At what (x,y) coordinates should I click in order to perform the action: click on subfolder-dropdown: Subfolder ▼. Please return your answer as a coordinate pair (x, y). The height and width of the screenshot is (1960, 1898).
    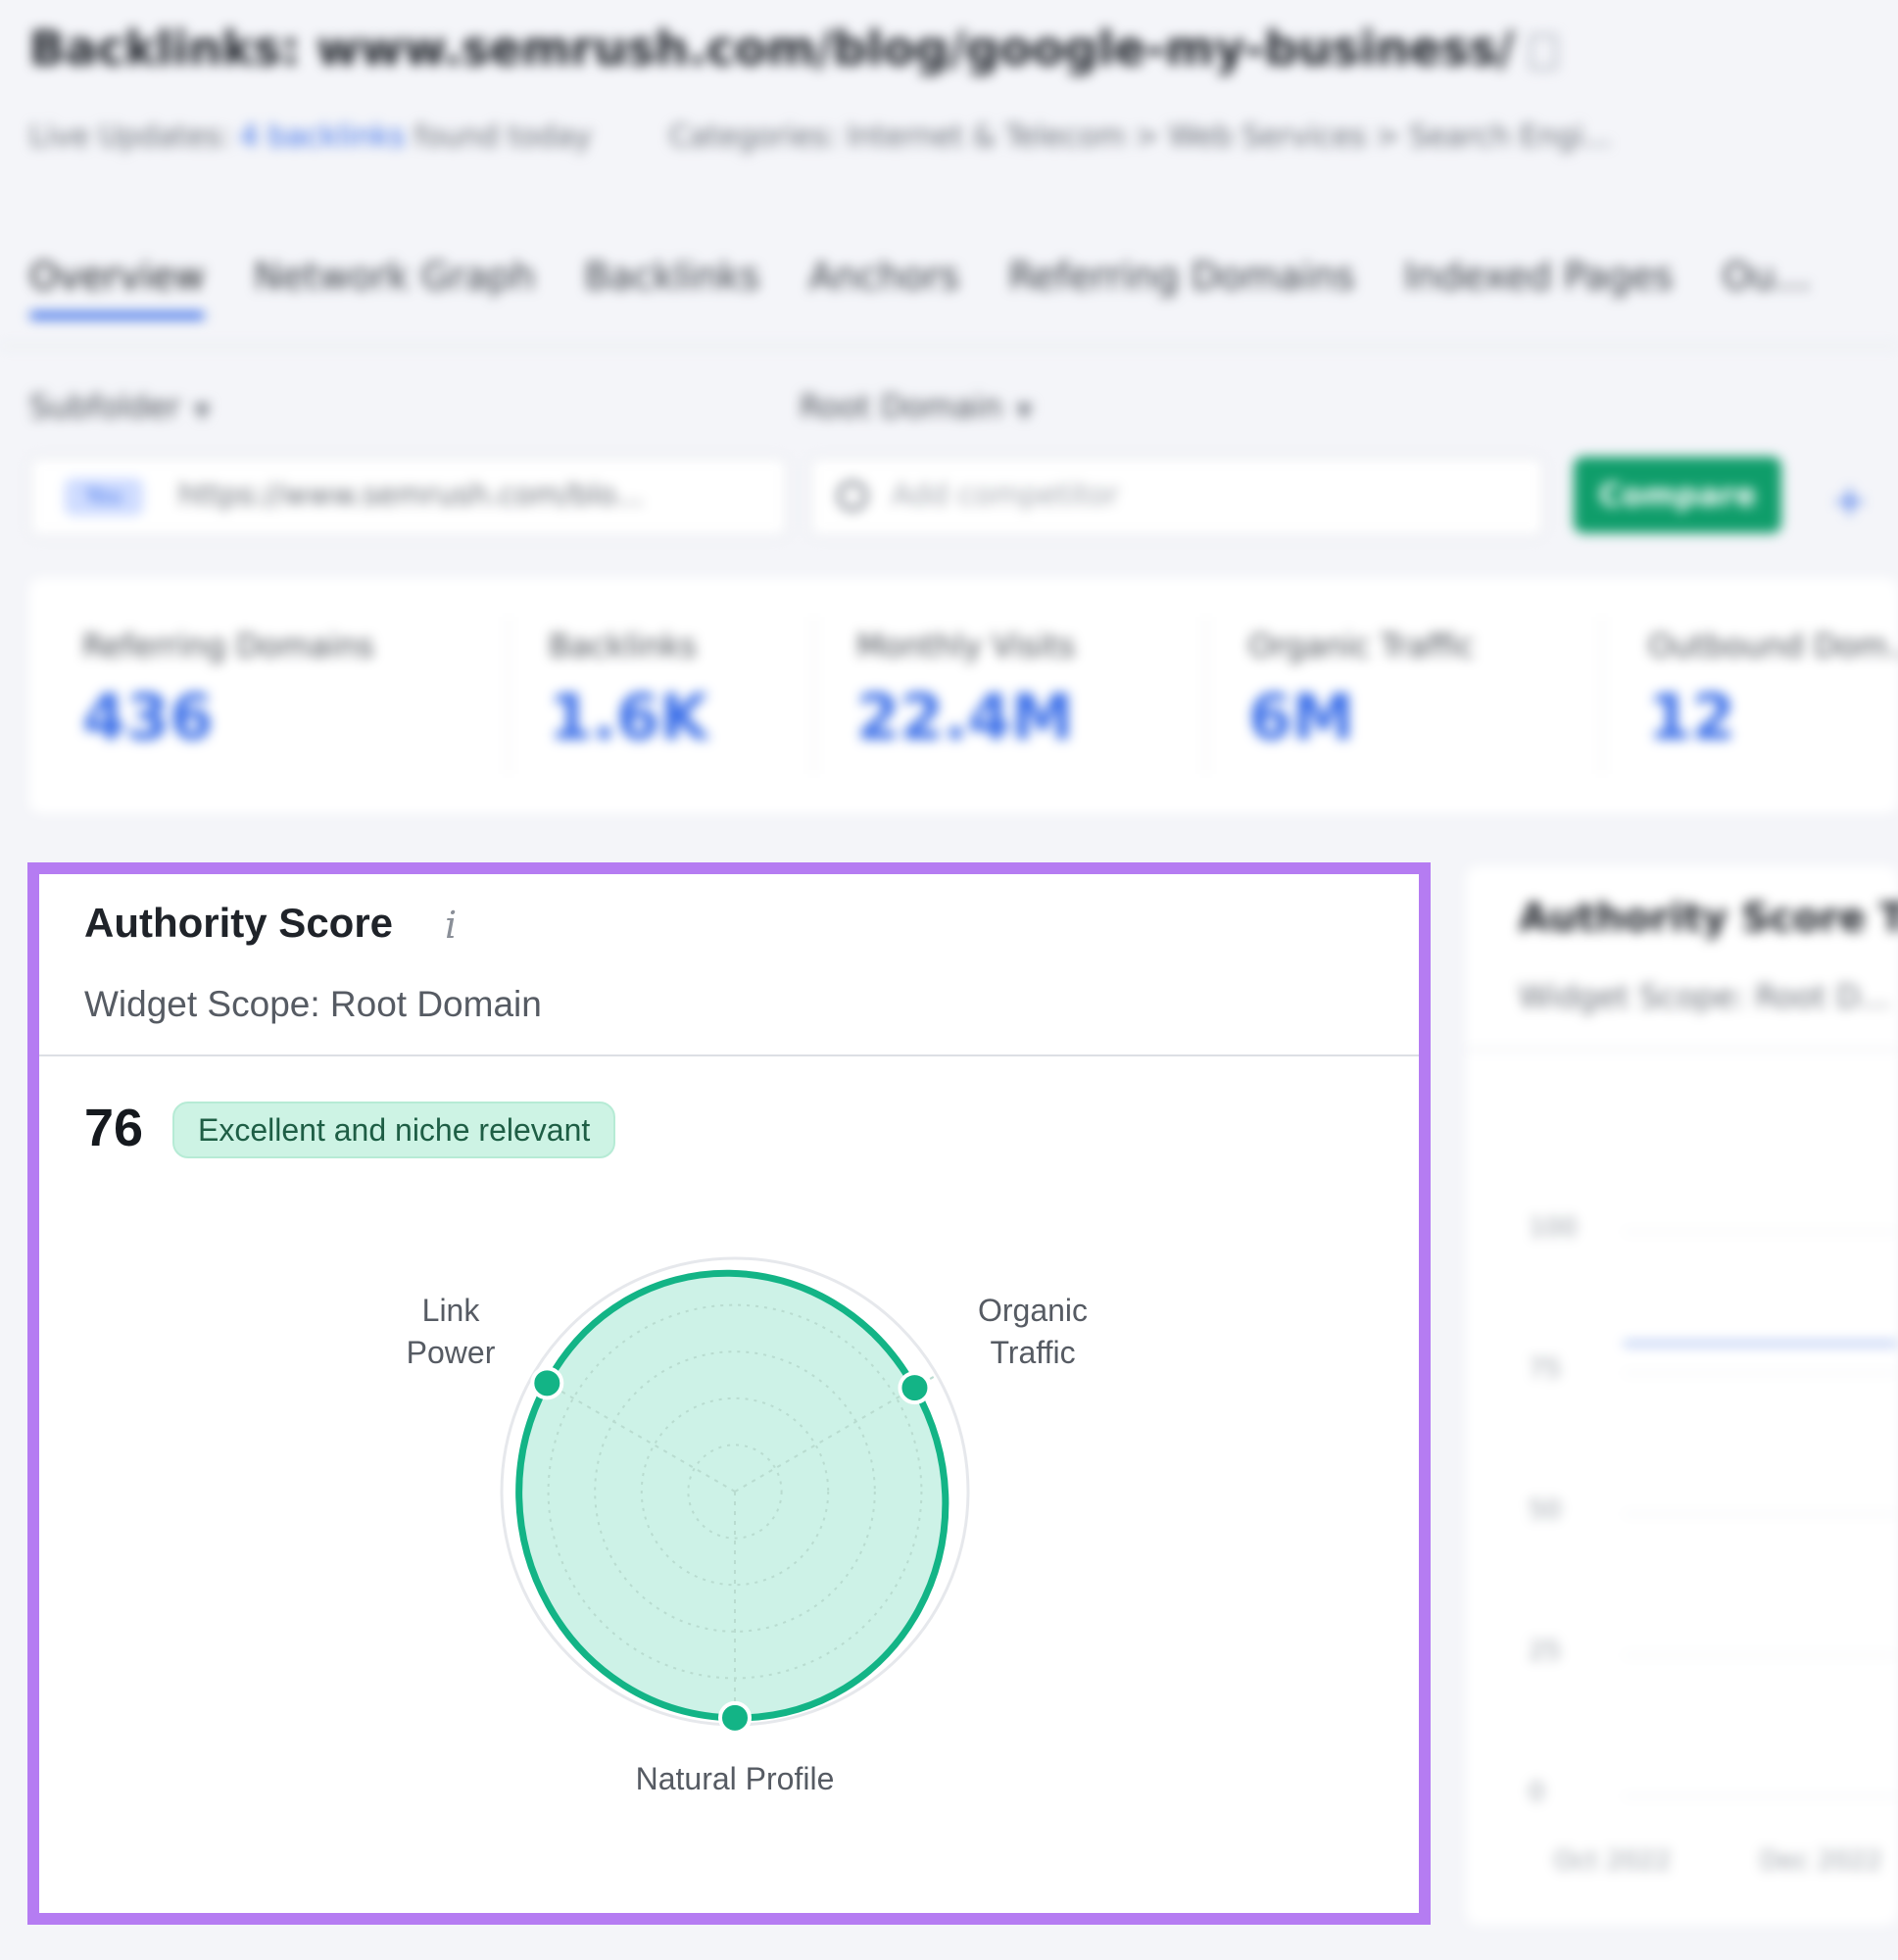
    Looking at the image, I should click on (120, 406).